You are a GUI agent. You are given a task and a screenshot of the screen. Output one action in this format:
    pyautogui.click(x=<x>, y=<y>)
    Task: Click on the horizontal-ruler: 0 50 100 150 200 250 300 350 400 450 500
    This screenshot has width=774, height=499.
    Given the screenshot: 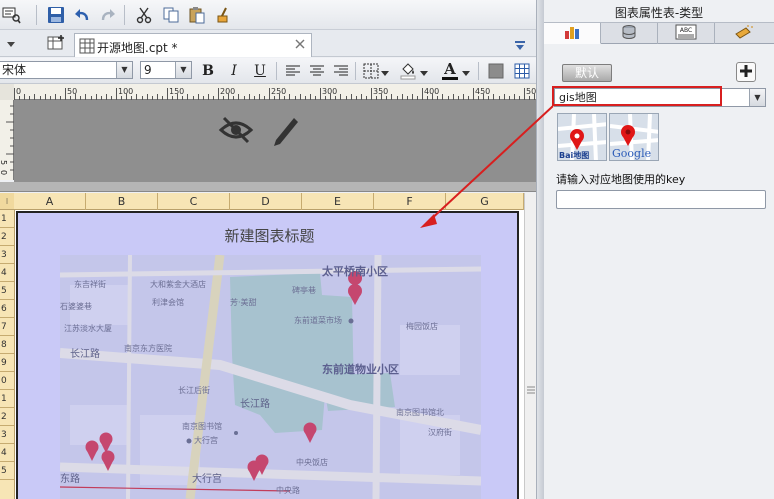 What is the action you would take?
    pyautogui.click(x=275, y=92)
    